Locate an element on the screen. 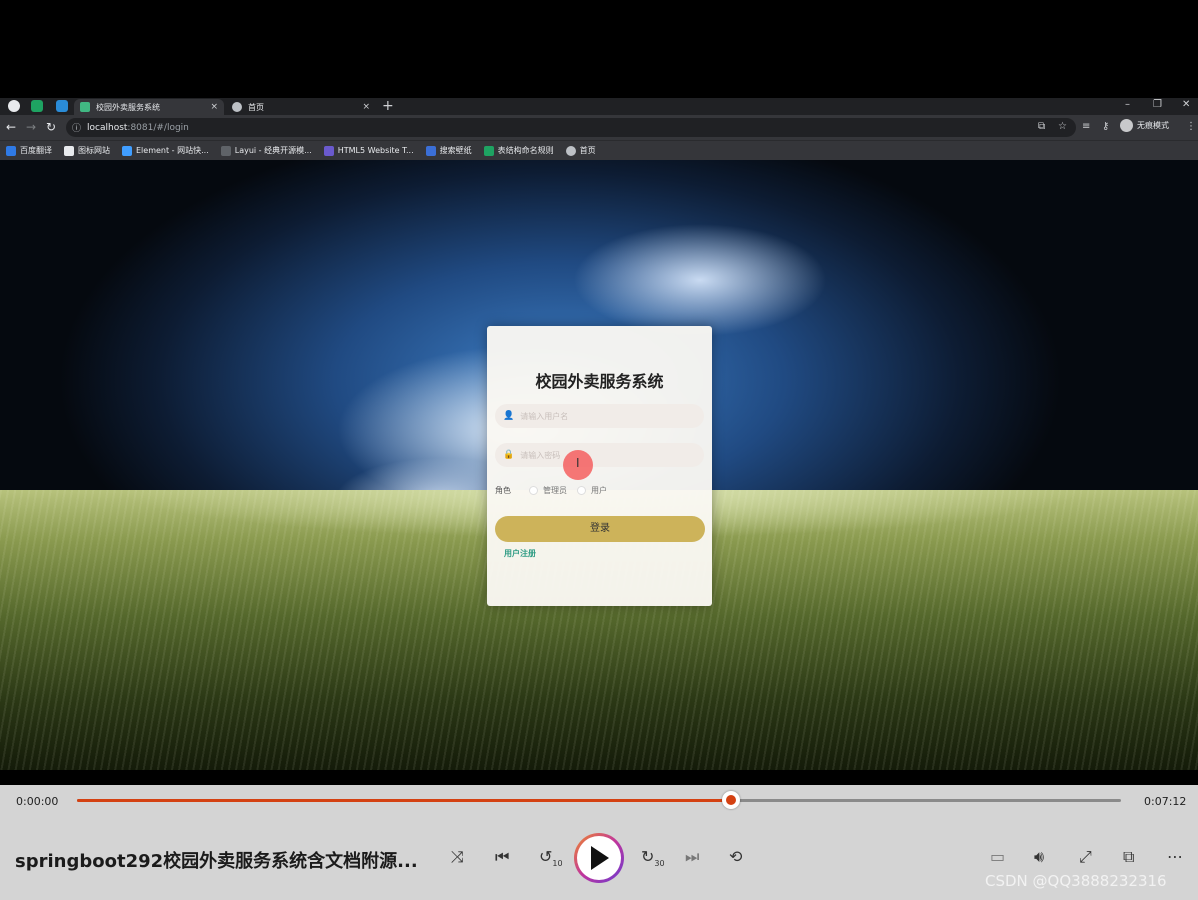 The image size is (1198, 900). incognito-icon is located at coordinates (1126, 125).